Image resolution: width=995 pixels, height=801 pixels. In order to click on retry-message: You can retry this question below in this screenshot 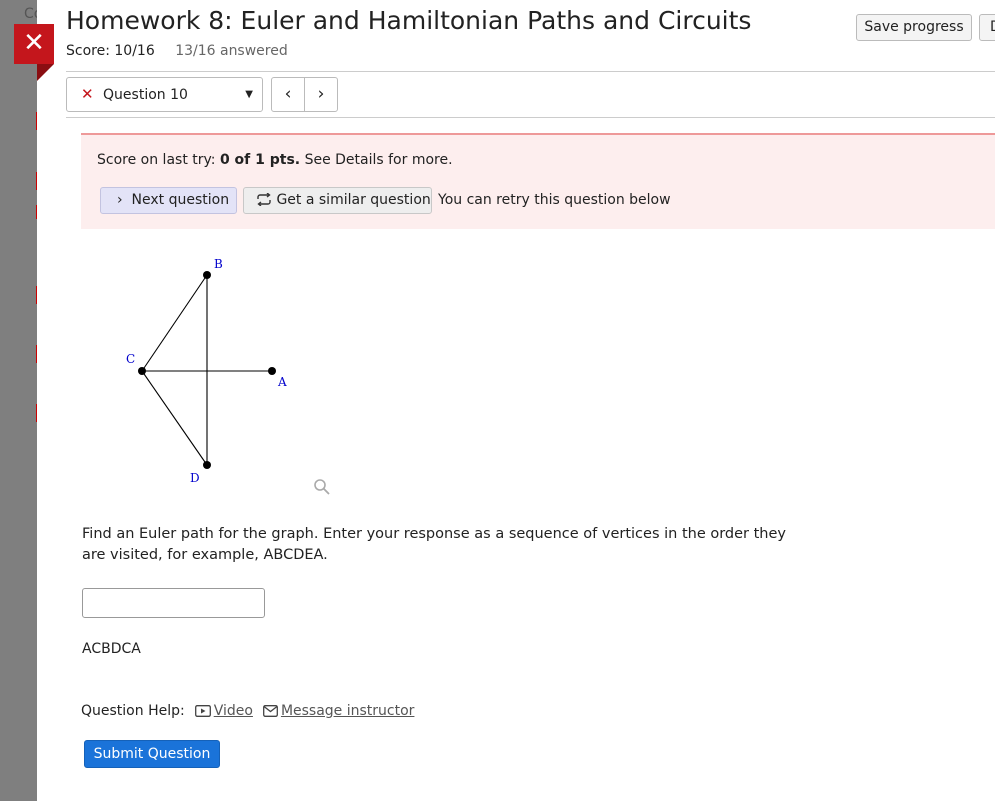, I will do `click(554, 200)`.